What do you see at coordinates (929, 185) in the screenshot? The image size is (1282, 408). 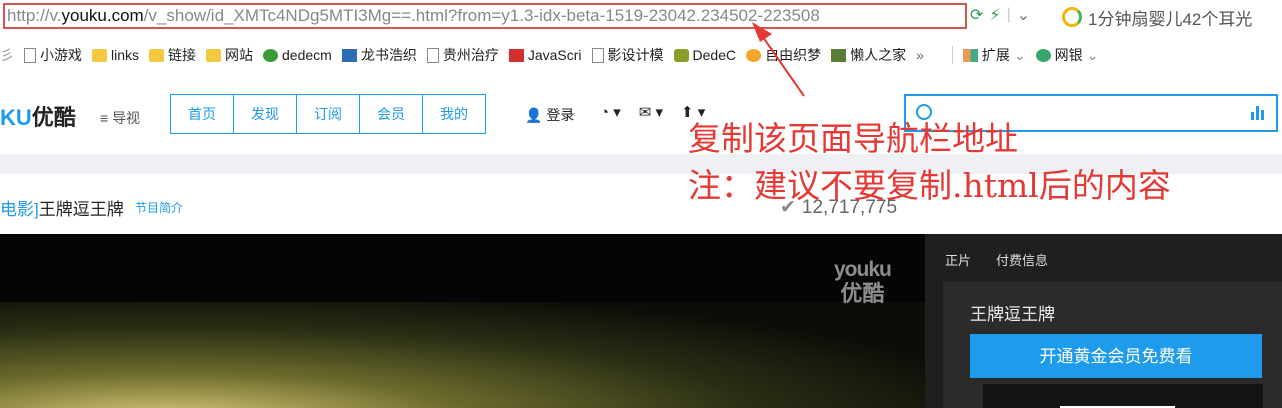 I see `annotation-line-2: 注：建议不要复制.html后的内容` at bounding box center [929, 185].